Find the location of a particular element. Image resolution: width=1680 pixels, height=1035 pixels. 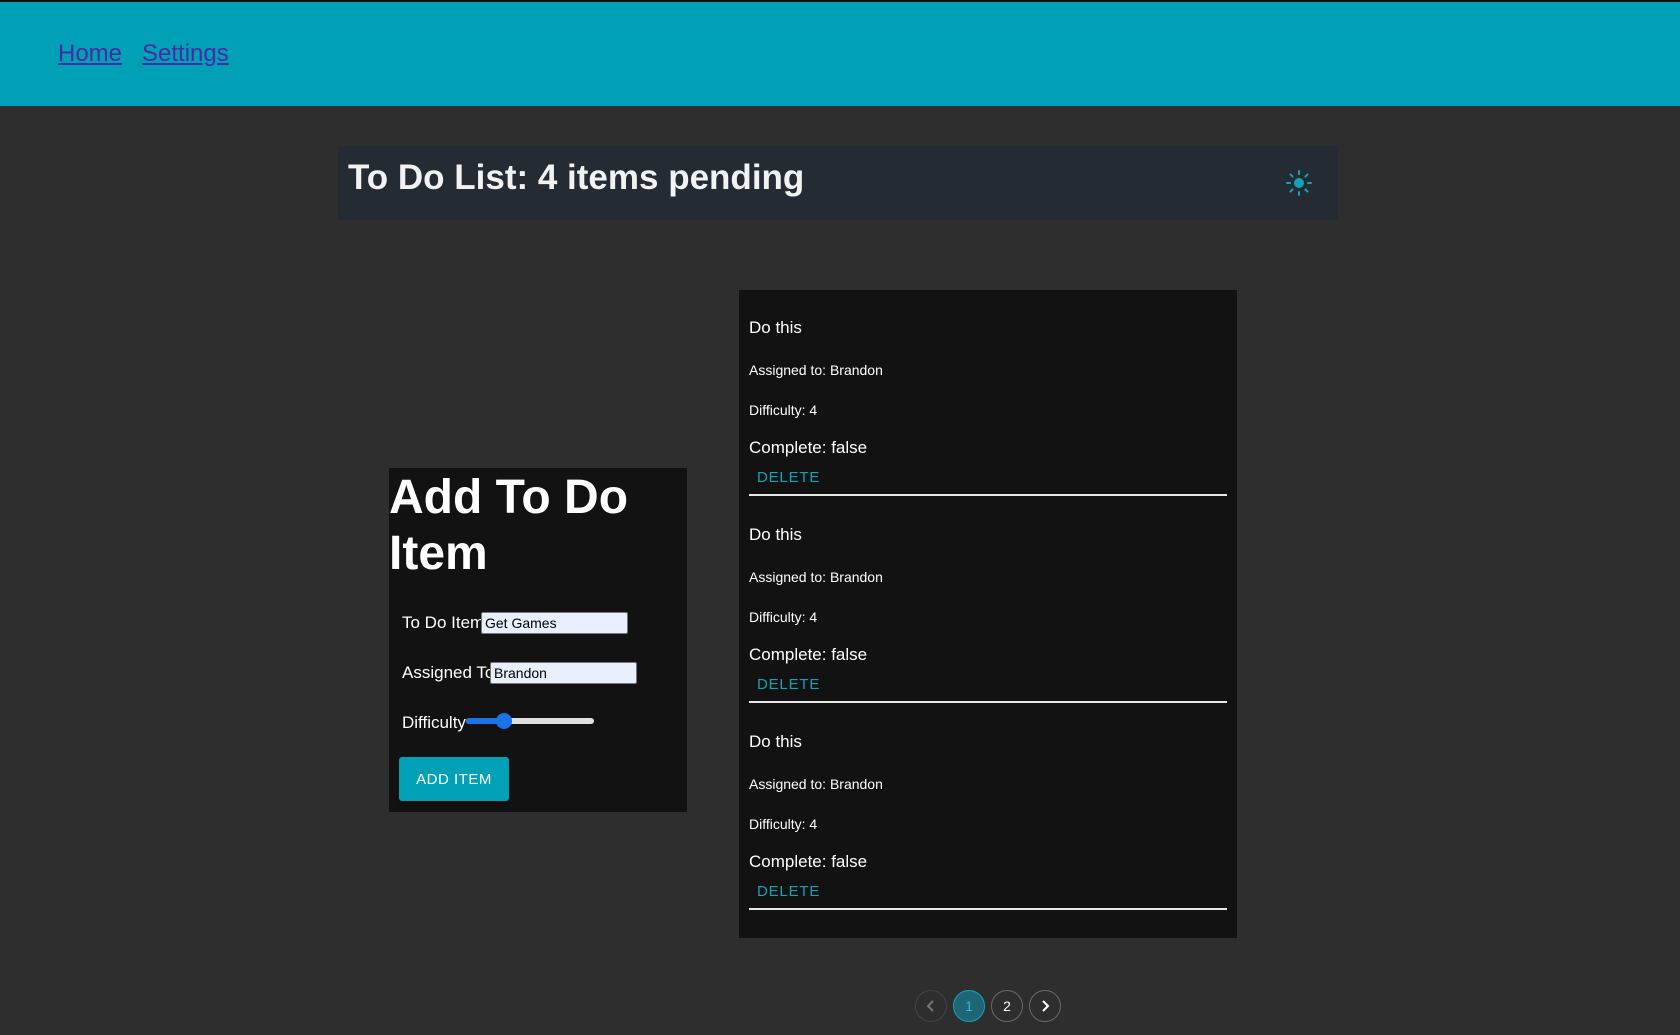

add-item-button: ADD ITEM is located at coordinates (454, 779).